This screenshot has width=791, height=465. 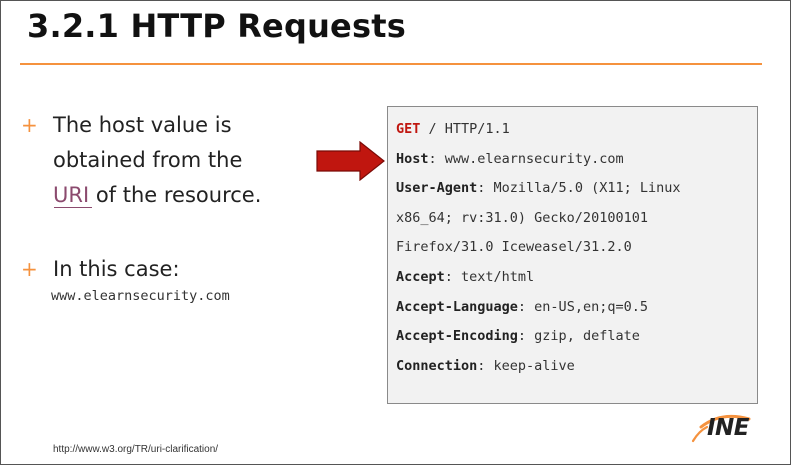 I want to click on header-connection: Connection: keep-alive, so click(x=576, y=367).